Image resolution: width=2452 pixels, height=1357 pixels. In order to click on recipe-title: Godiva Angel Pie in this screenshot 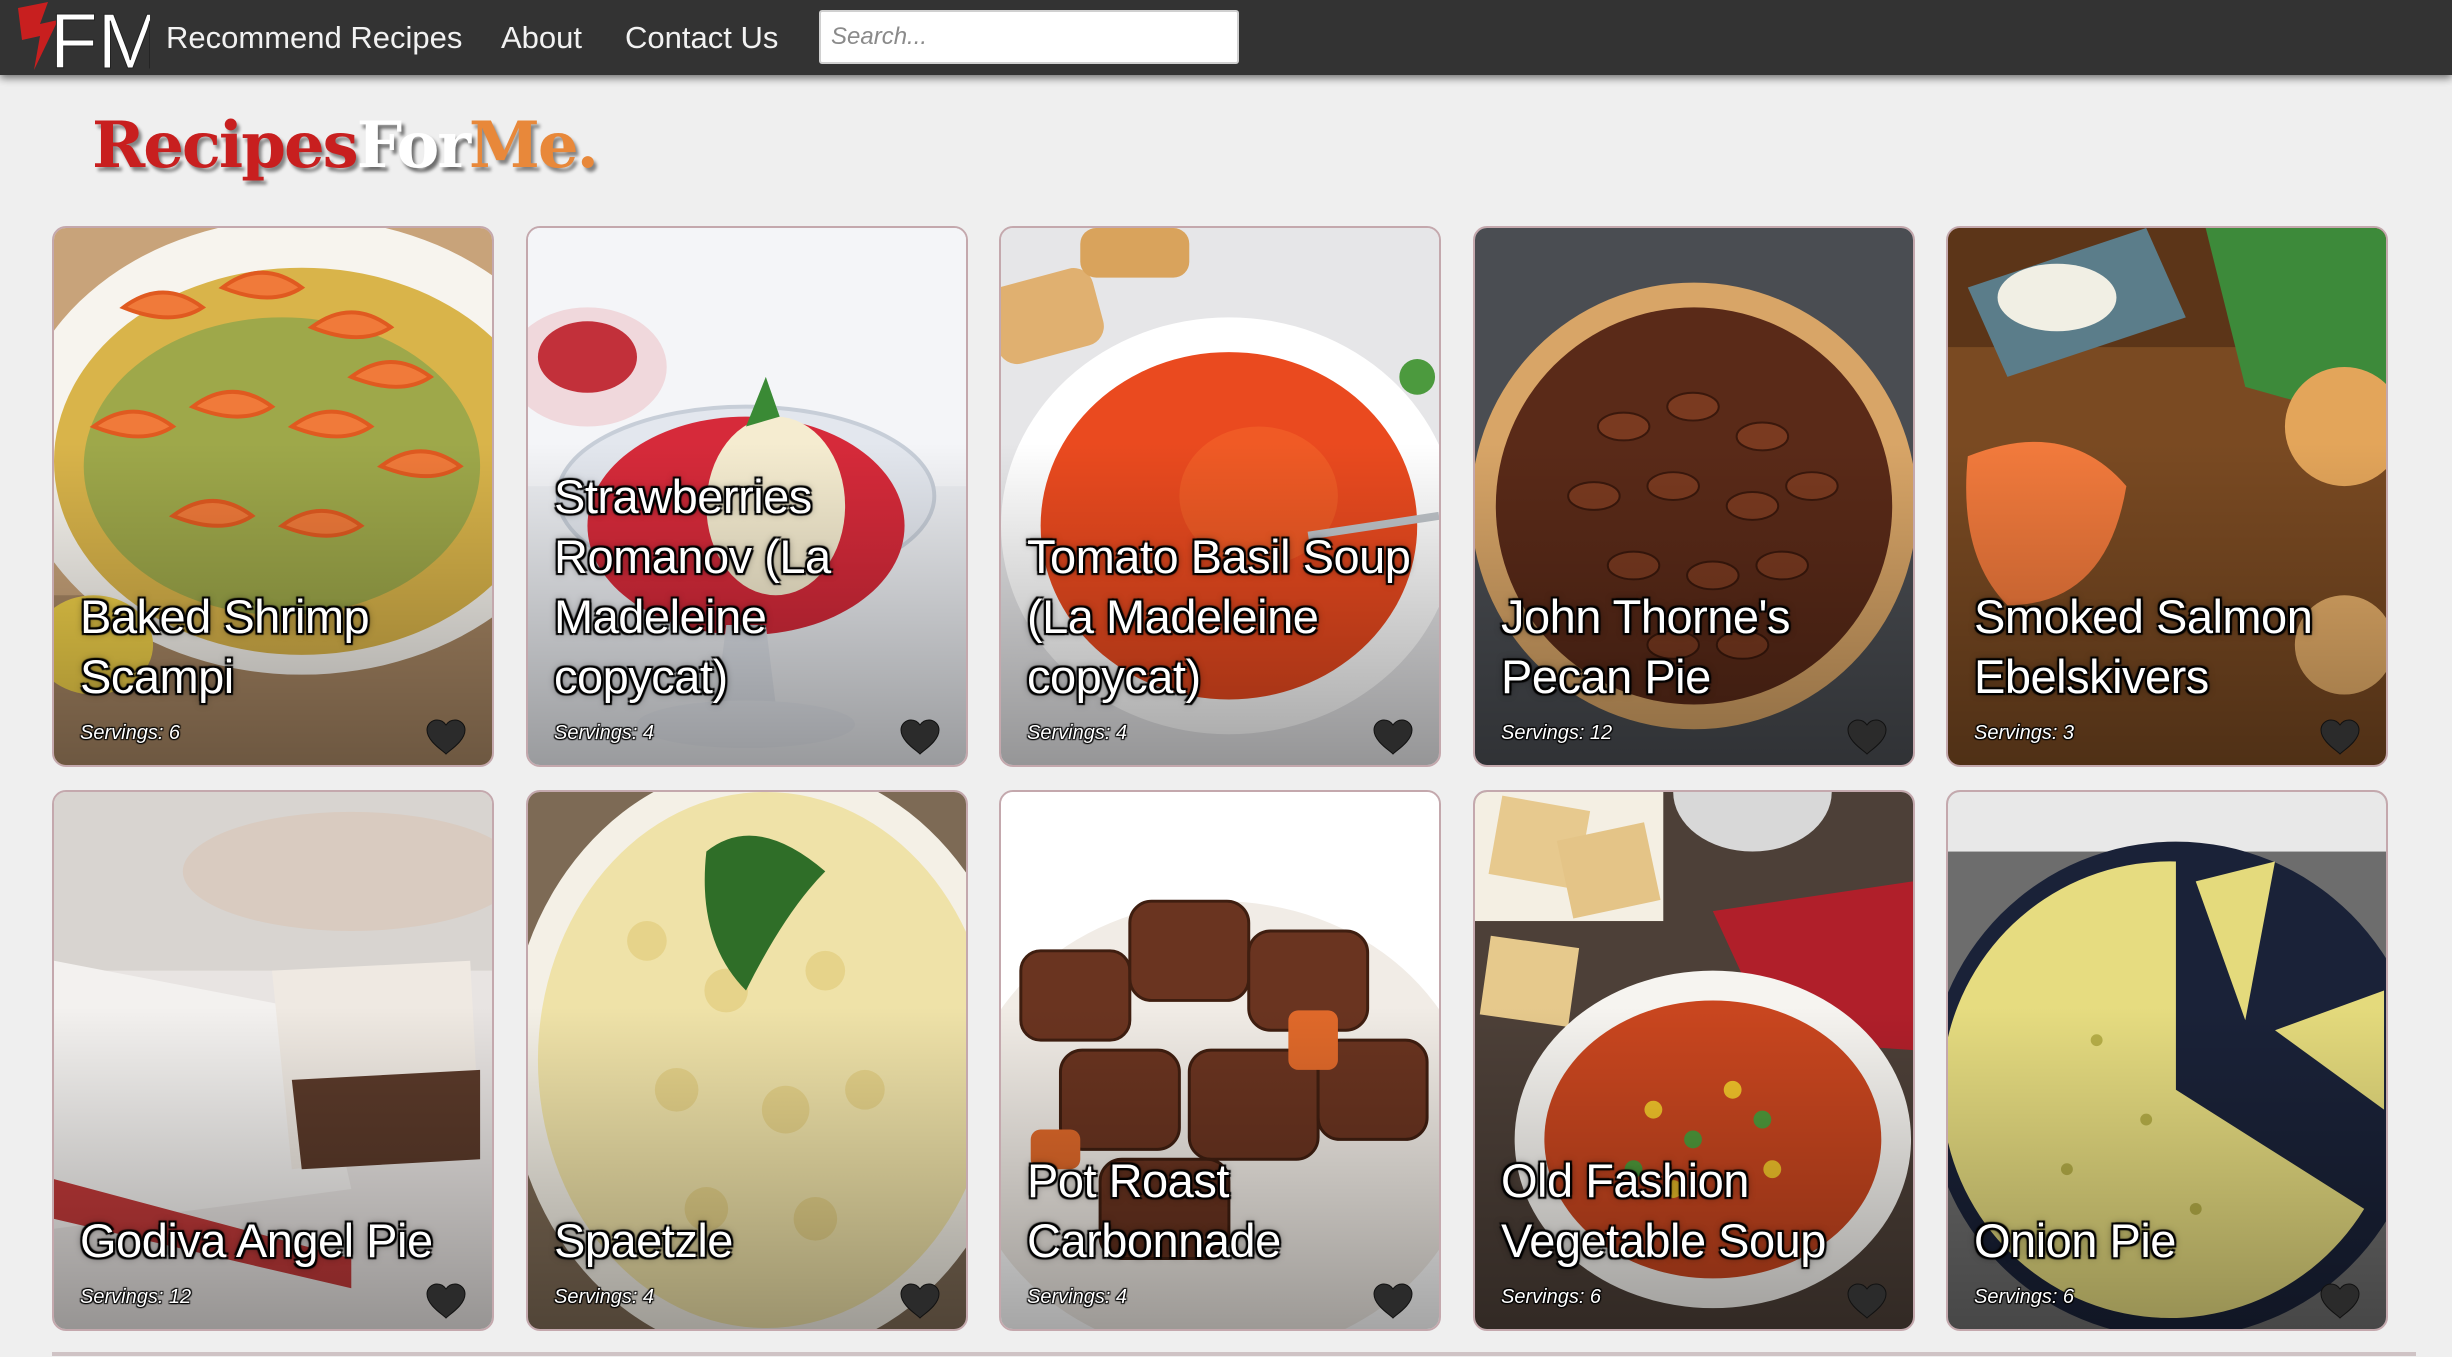, I will do `click(276, 1241)`.